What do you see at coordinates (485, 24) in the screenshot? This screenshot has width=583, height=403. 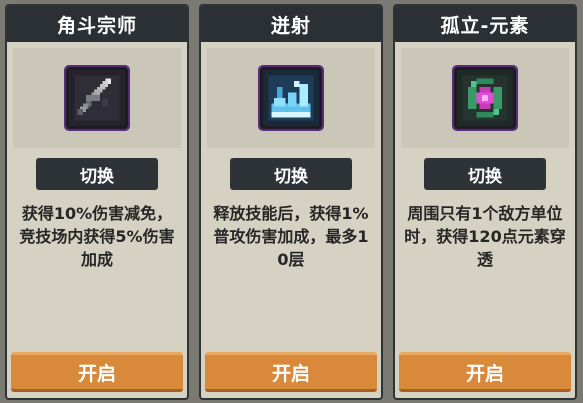 I see `card-title: 孤立-元素` at bounding box center [485, 24].